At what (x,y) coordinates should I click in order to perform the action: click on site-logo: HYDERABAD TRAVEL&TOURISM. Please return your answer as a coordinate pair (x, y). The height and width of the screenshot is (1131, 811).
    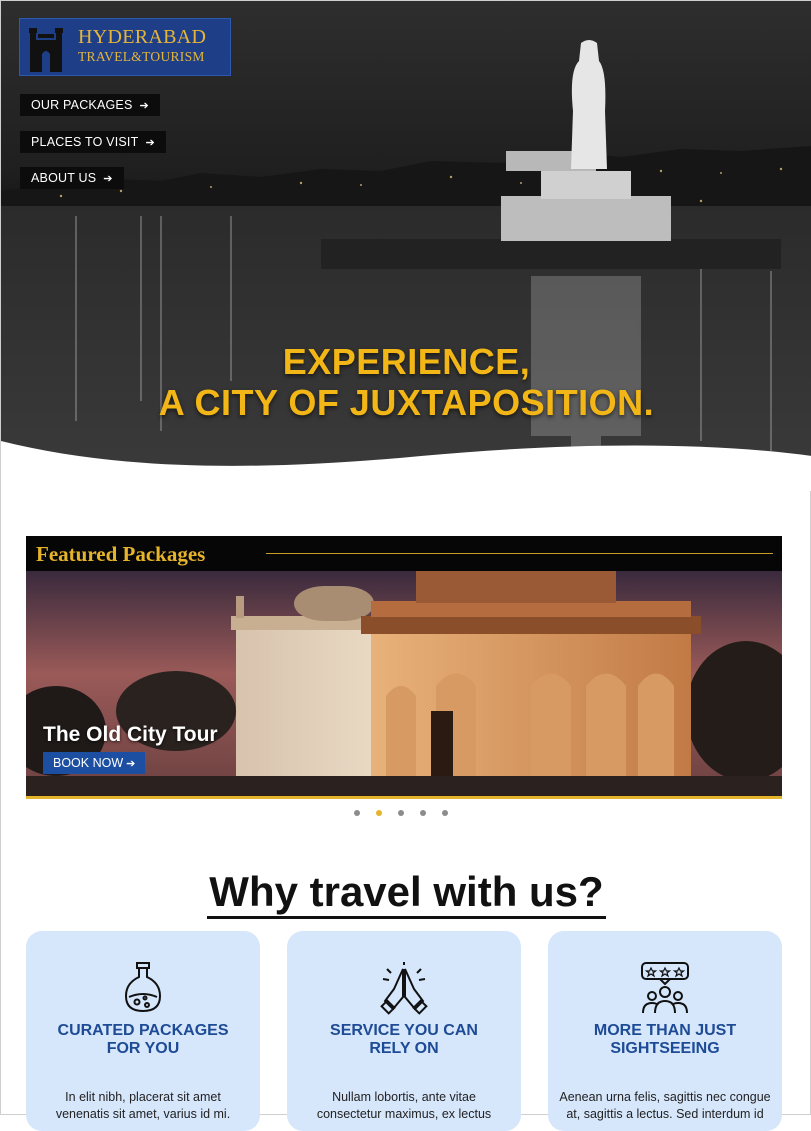
    Looking at the image, I should click on (125, 47).